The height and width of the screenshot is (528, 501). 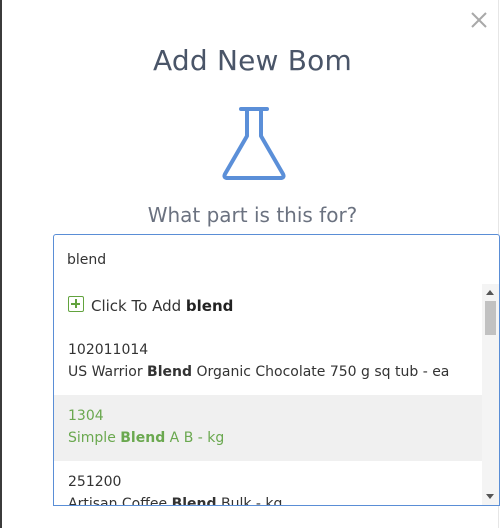 I want to click on click-to-add-option: Click To Add blend, so click(x=269, y=306).